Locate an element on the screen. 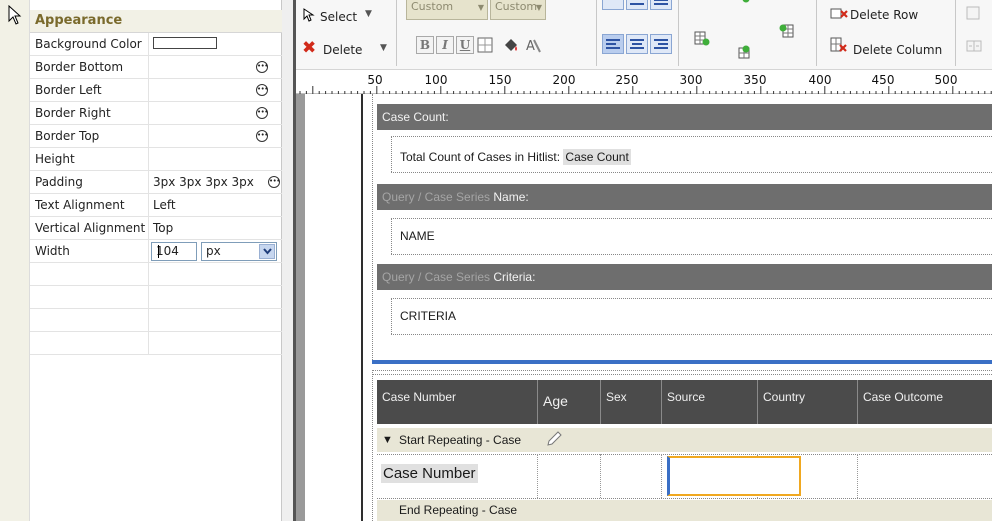 This screenshot has height=521, width=992. property-value: 104 px is located at coordinates (215, 251).